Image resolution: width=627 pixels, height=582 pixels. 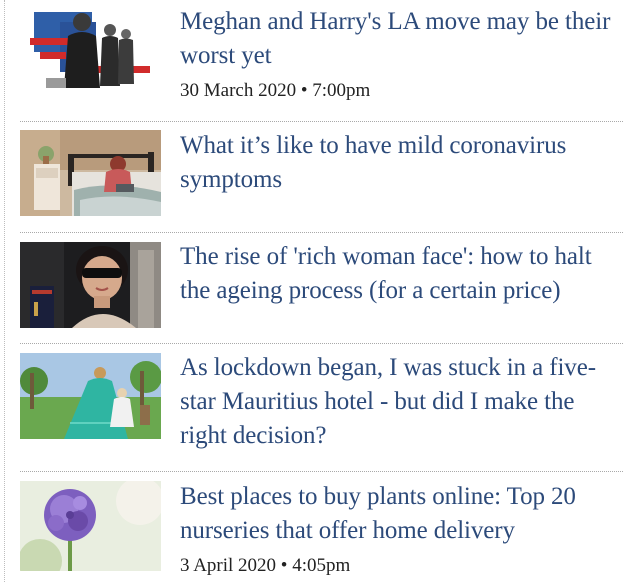 I want to click on bedroom-image, so click(x=90, y=173).